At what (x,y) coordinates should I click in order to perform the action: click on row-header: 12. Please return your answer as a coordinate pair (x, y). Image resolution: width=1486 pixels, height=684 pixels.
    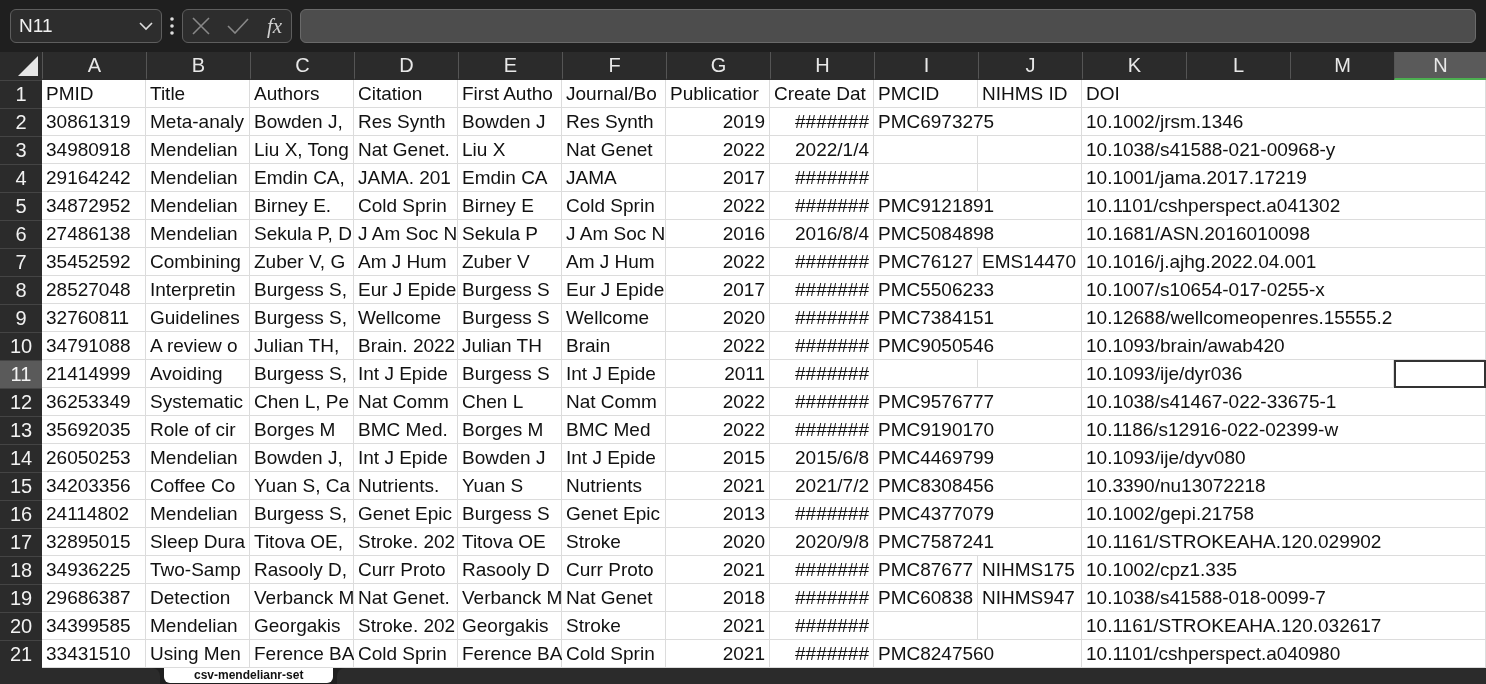
    Looking at the image, I should click on (21, 402).